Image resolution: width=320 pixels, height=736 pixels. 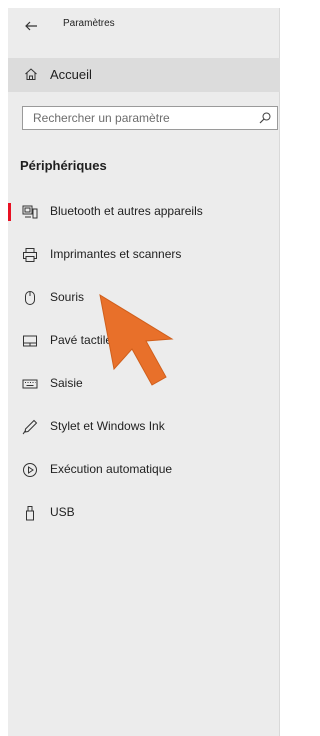 I want to click on nav-item-label: Saisie, so click(x=66, y=383).